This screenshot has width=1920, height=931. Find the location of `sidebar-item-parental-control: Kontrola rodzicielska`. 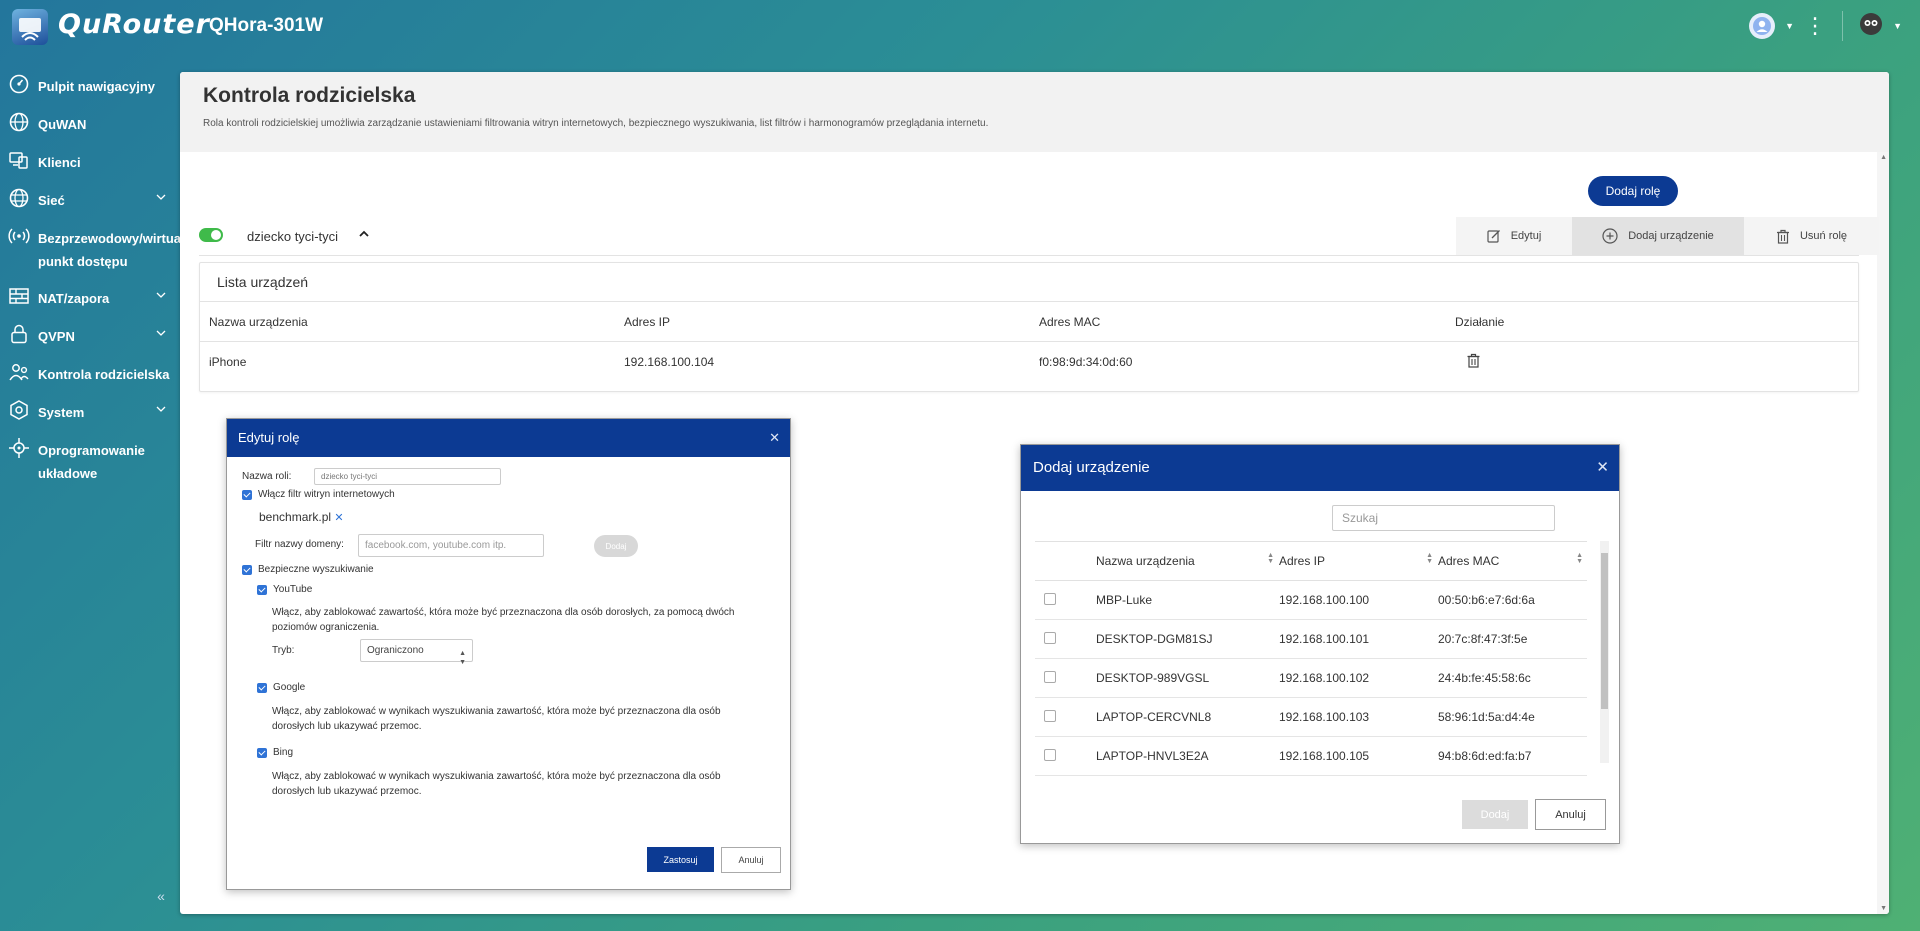

sidebar-item-parental-control: Kontrola rodzicielska is located at coordinates (91, 377).